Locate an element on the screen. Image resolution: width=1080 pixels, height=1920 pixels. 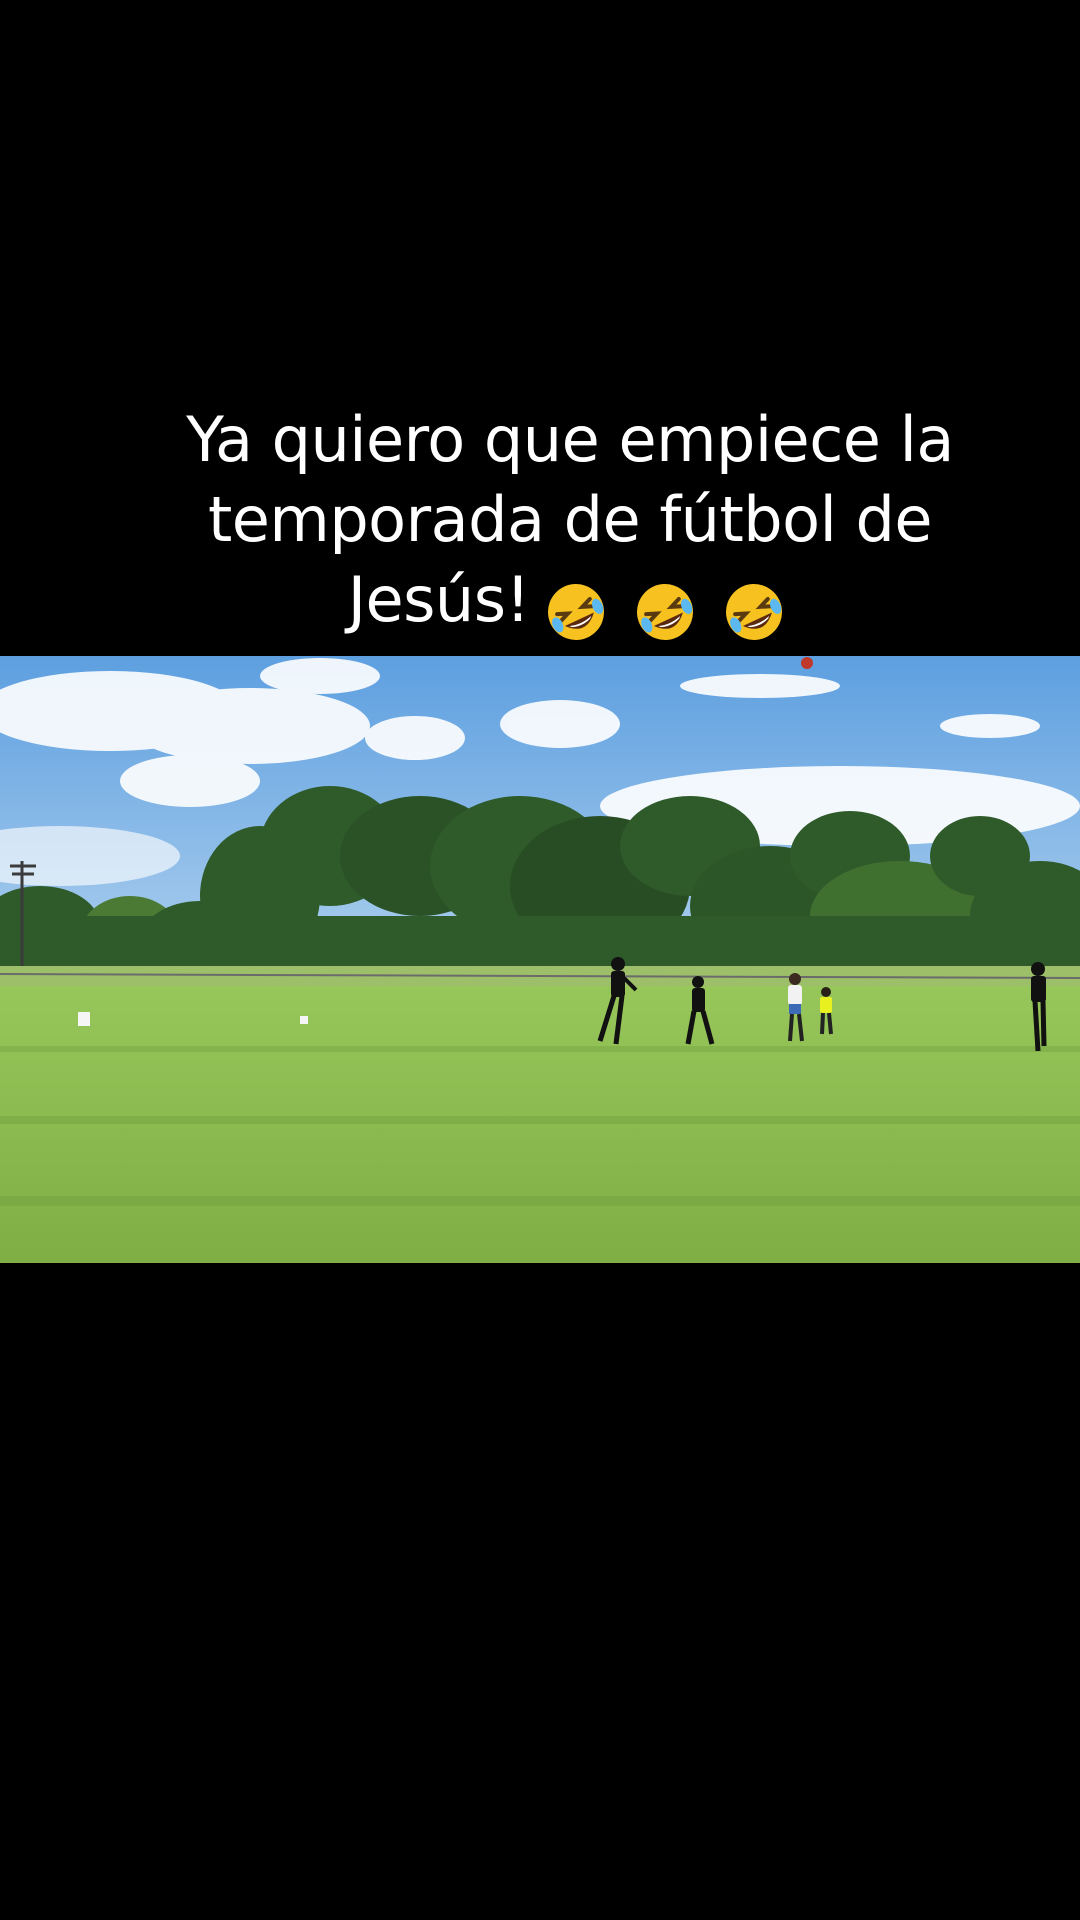
caption-line-2: temporada de fútbol de is located at coordinates (570, 519).